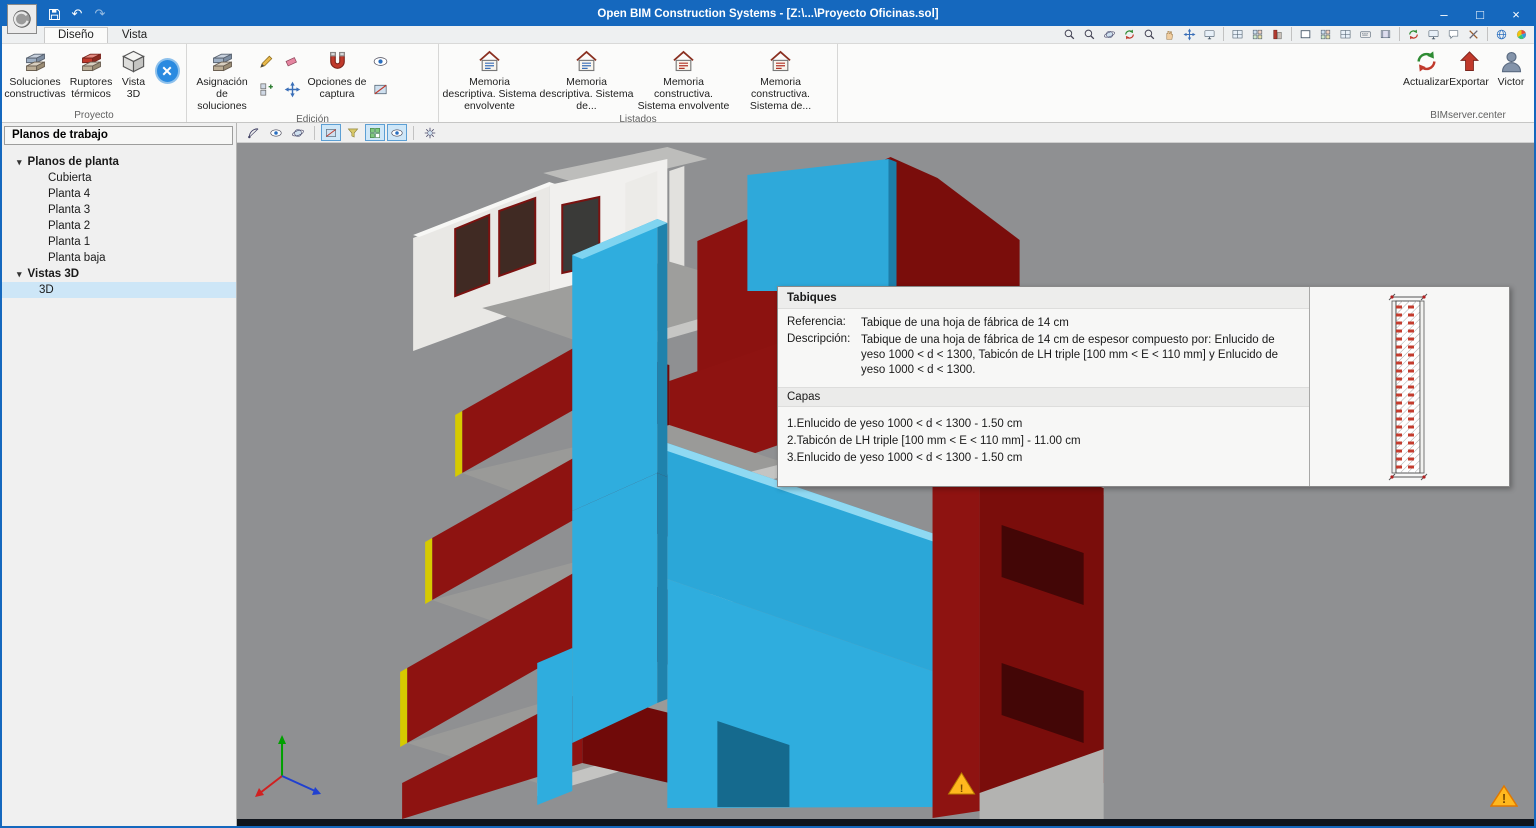 This screenshot has height=828, width=1536. What do you see at coordinates (22, 19) in the screenshot?
I see `app-logo-icon` at bounding box center [22, 19].